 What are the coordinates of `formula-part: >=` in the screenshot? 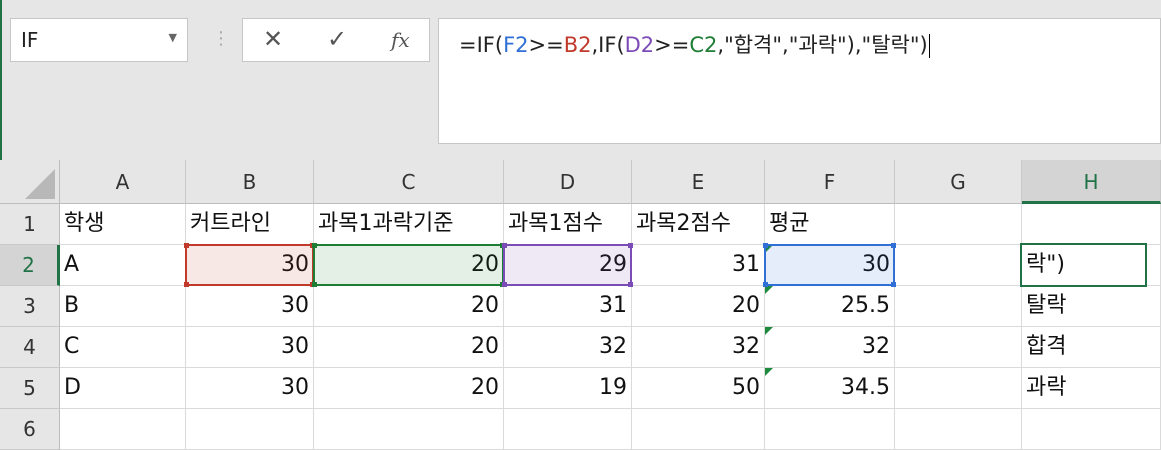 It's located at (672, 45).